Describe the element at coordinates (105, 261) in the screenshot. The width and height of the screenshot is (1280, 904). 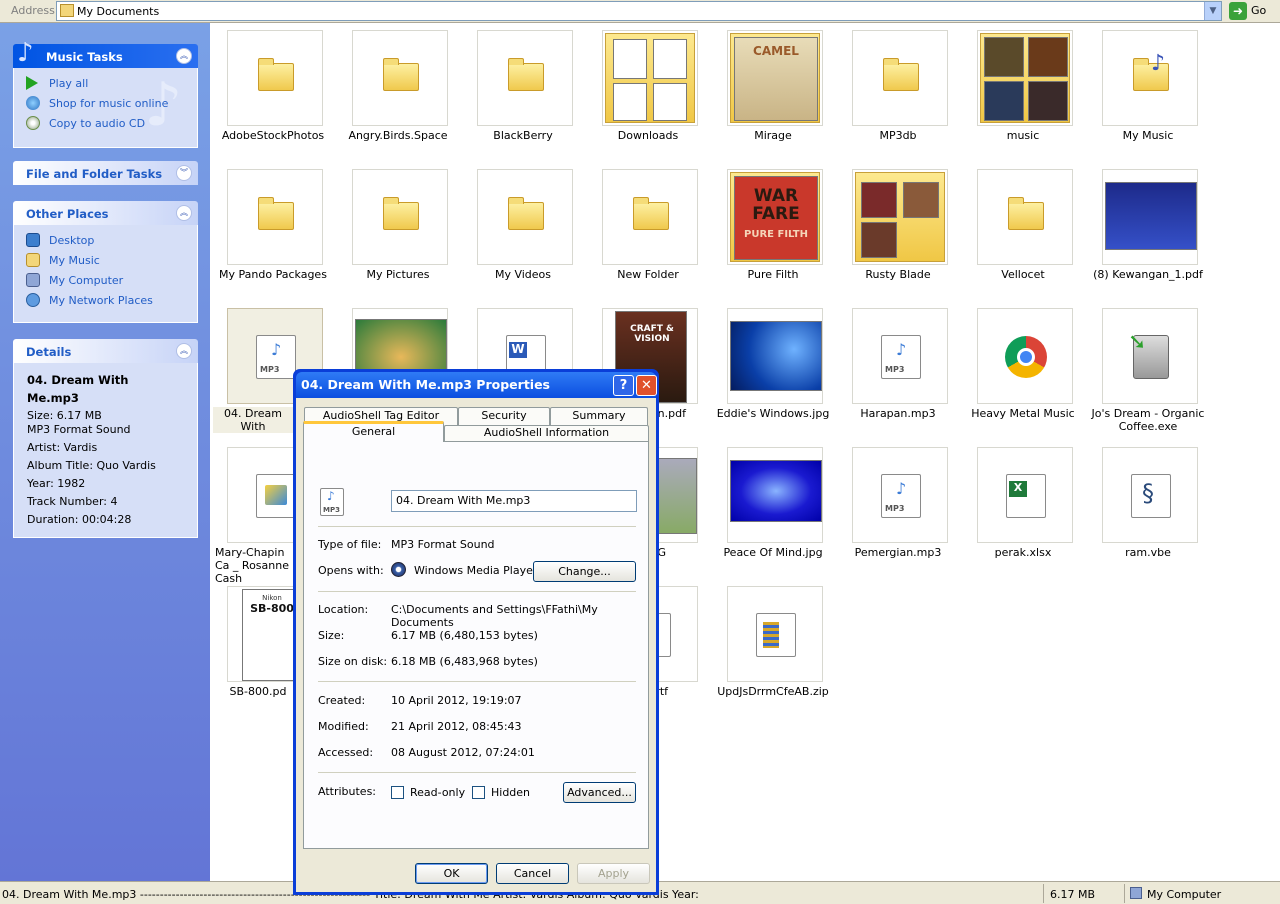
I see `place-my-music: My Music` at that location.